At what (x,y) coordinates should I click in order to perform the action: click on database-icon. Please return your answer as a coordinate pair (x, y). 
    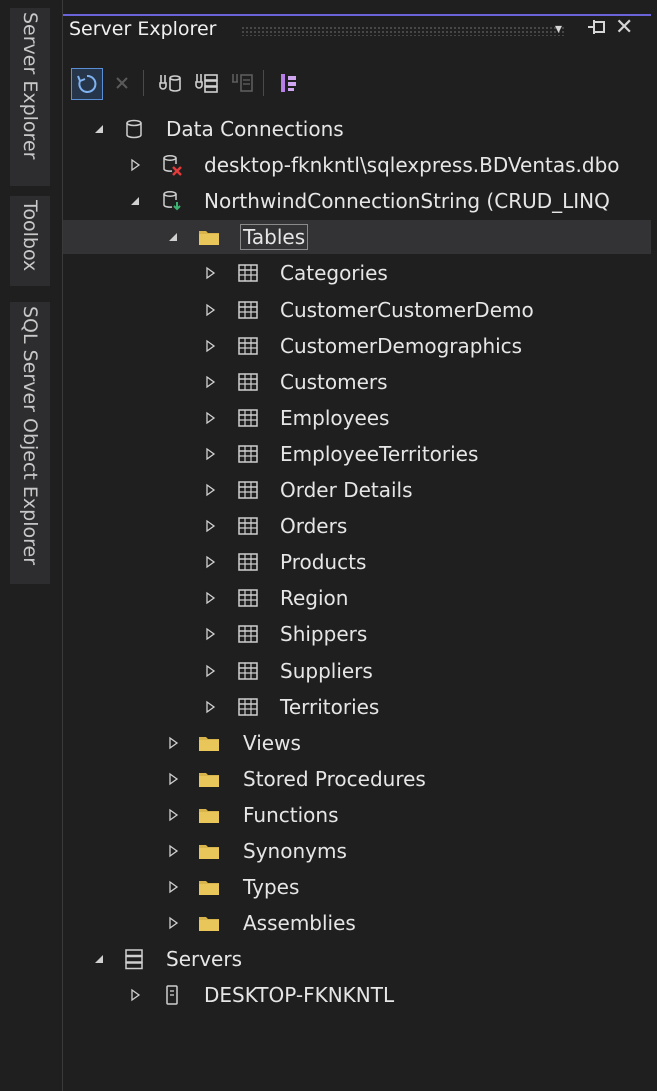
    Looking at the image, I should click on (134, 129).